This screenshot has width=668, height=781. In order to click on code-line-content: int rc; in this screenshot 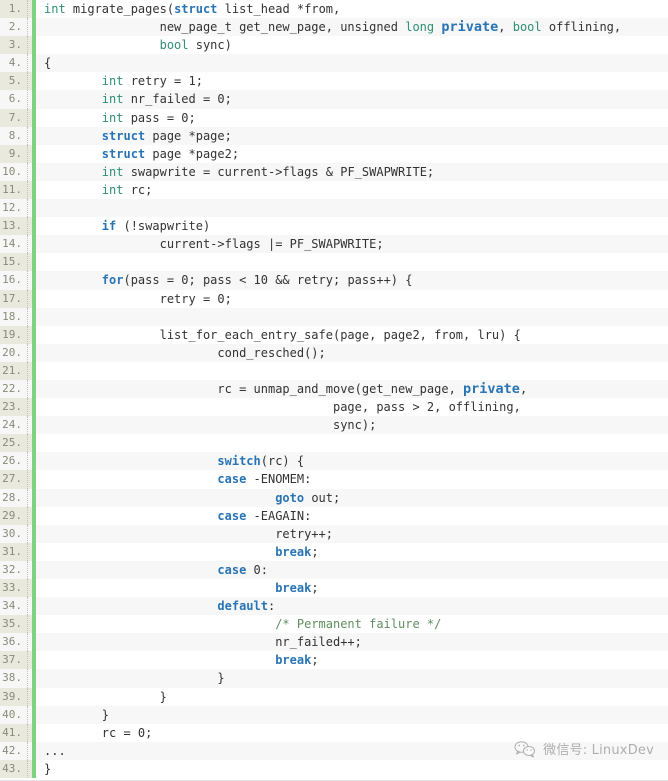, I will do `click(351, 190)`.